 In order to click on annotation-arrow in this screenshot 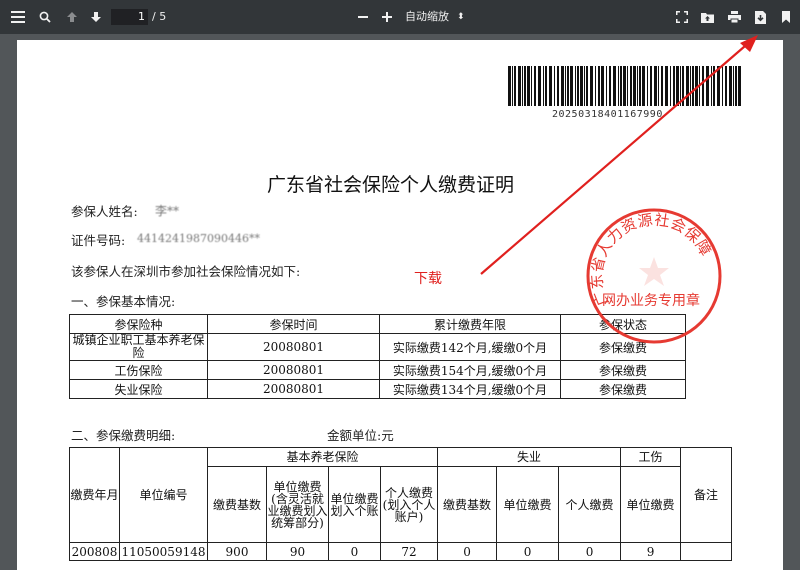, I will do `click(619, 155)`.